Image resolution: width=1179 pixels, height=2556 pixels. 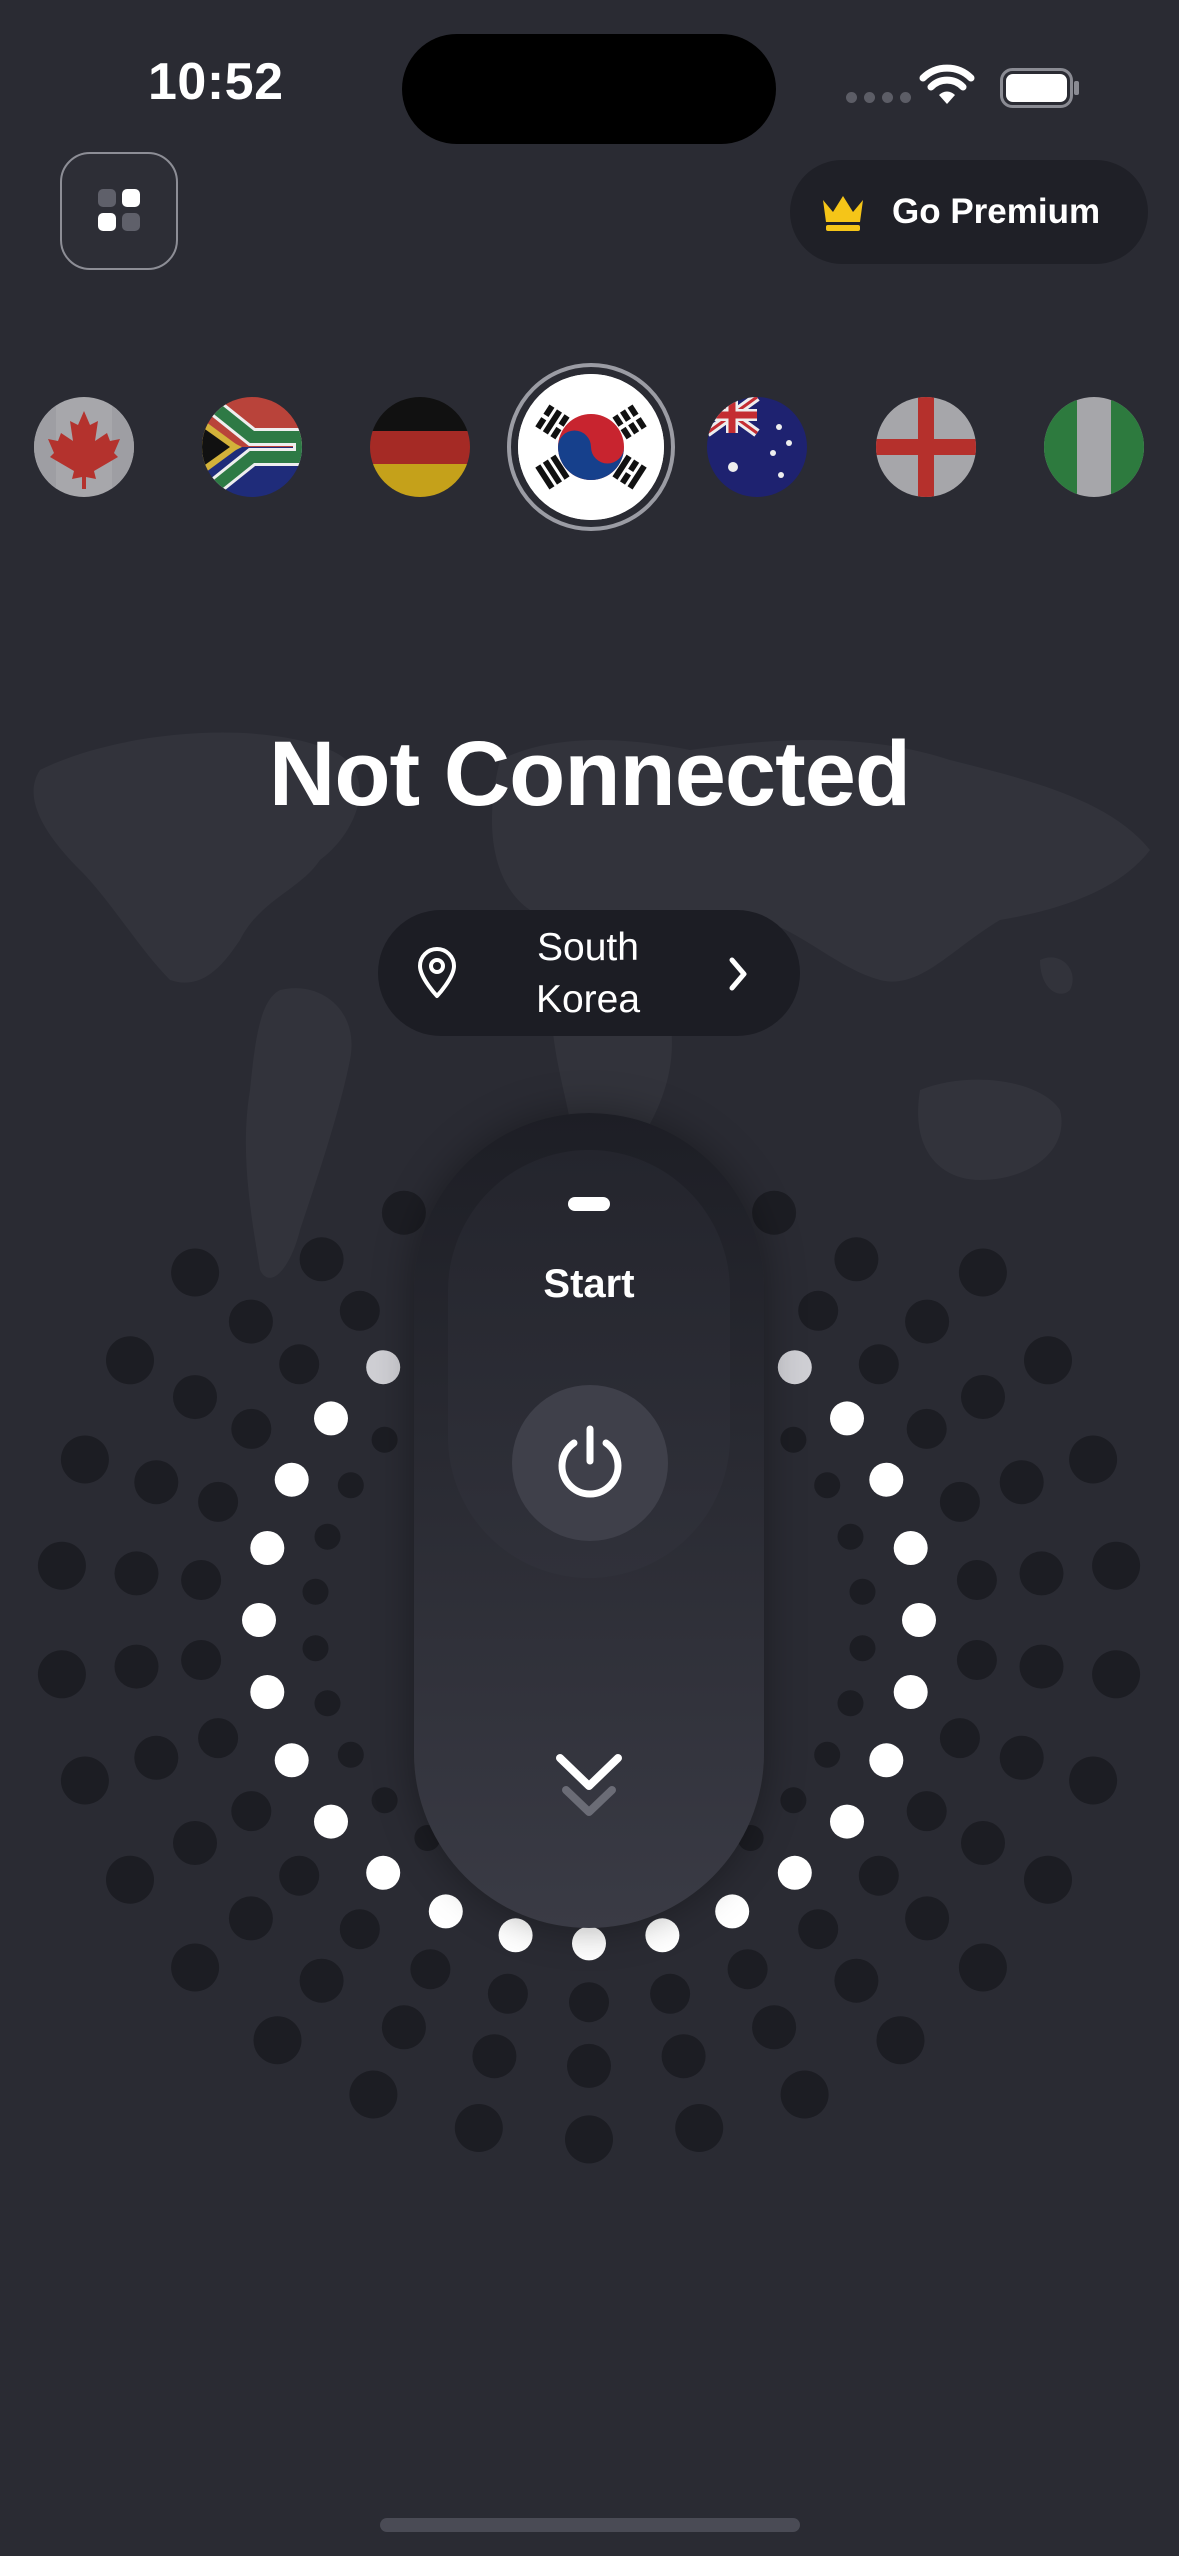 I want to click on menu-button, so click(x=119, y=211).